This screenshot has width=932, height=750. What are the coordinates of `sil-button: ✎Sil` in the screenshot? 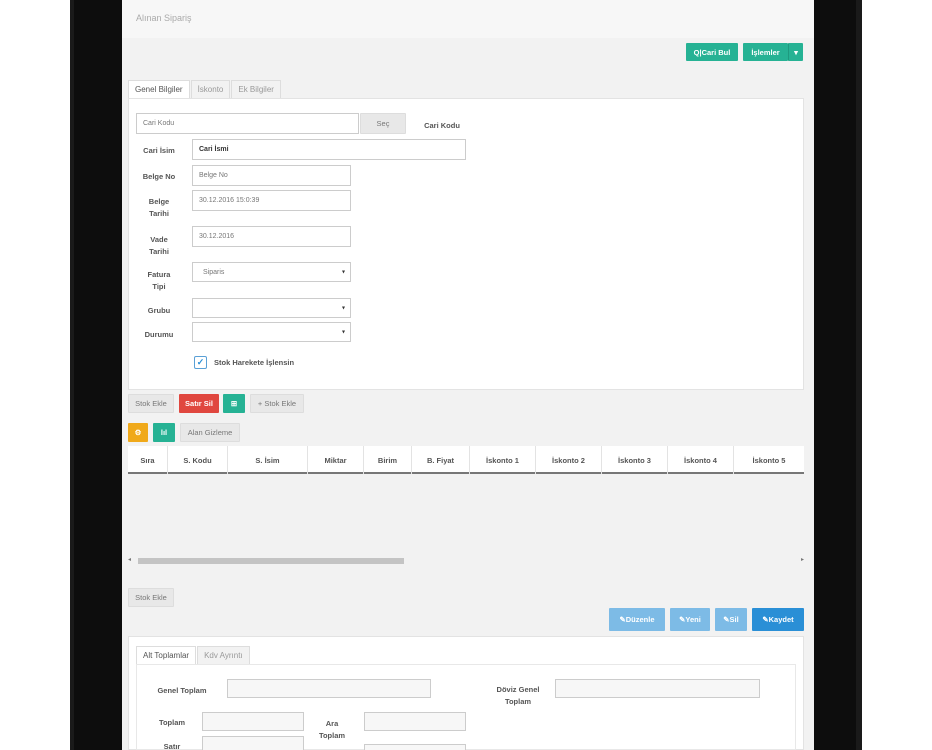 It's located at (731, 619).